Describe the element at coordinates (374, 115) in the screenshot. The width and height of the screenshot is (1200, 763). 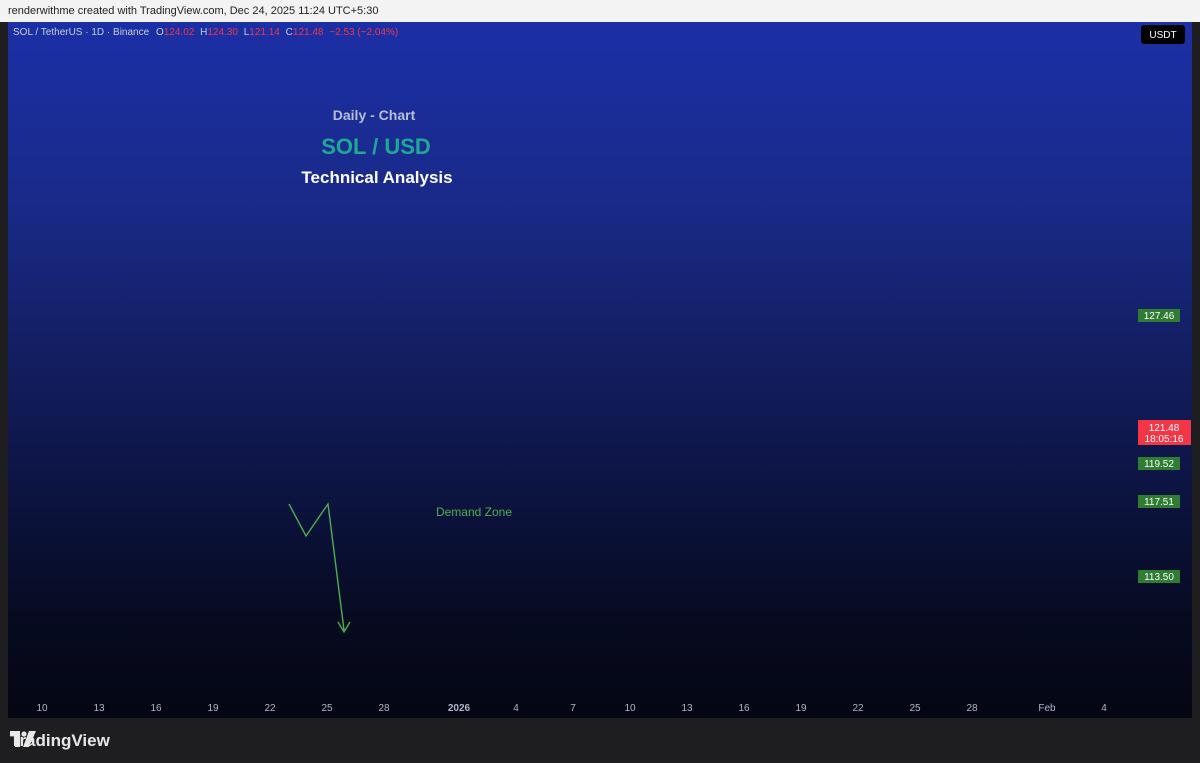
I see `chart-subtitle: Daily - Chart` at that location.